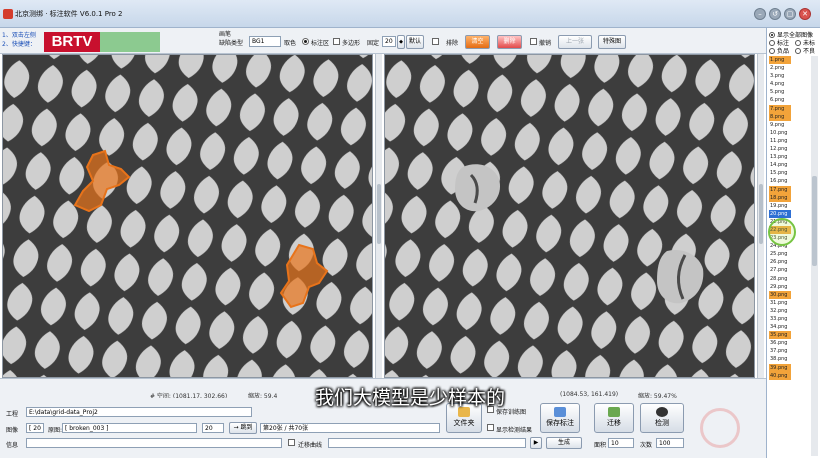 The image size is (820, 458). Describe the element at coordinates (614, 418) in the screenshot. I see `migrate-button: 迁移` at that location.